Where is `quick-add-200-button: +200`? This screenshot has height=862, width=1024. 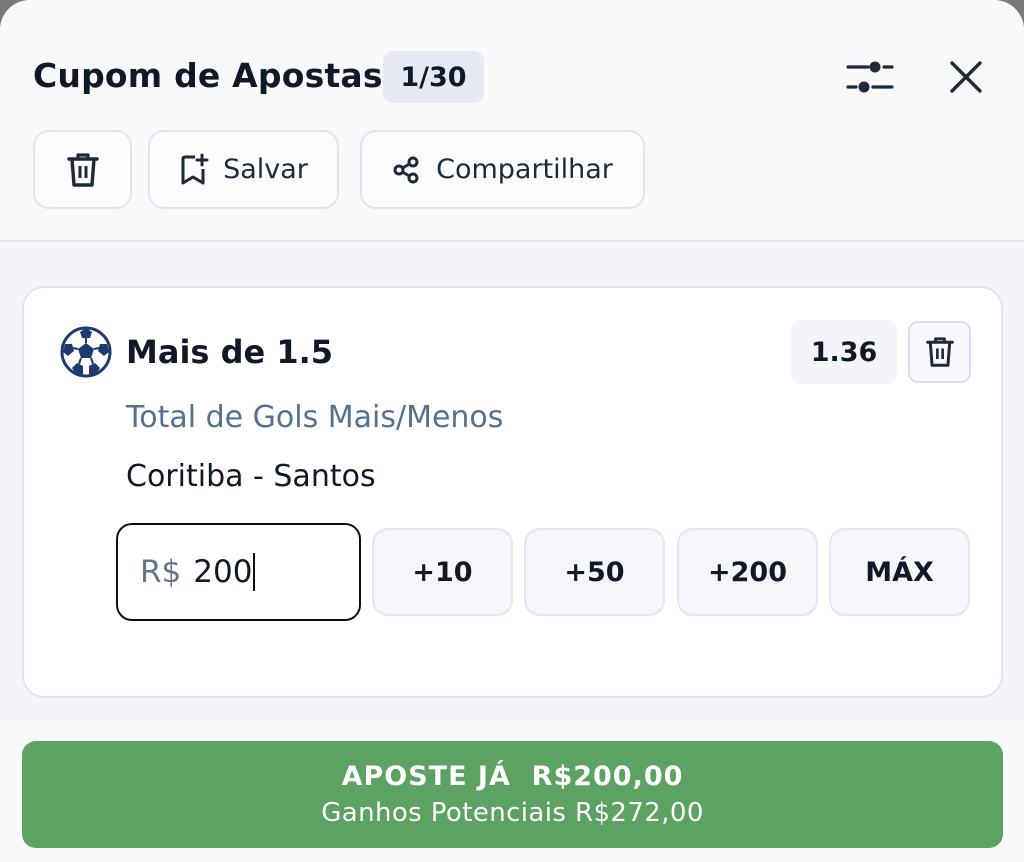 quick-add-200-button: +200 is located at coordinates (747, 572).